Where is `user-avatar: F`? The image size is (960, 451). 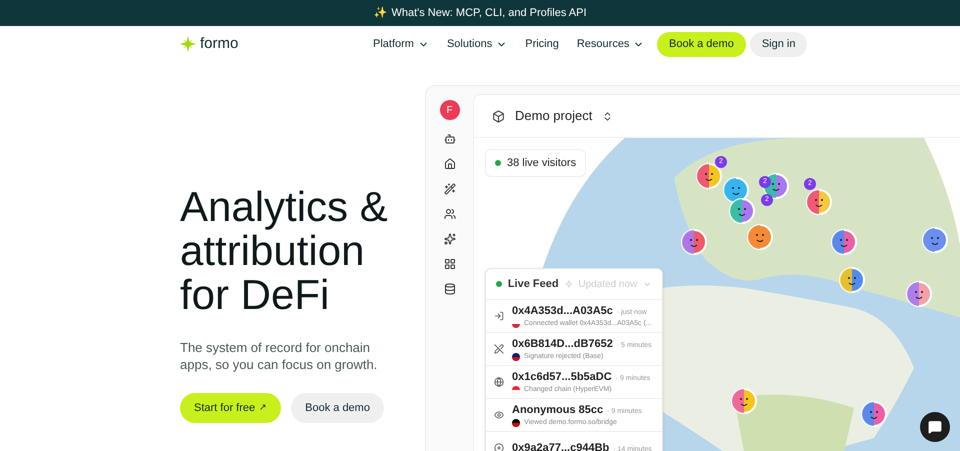
user-avatar: F is located at coordinates (450, 110).